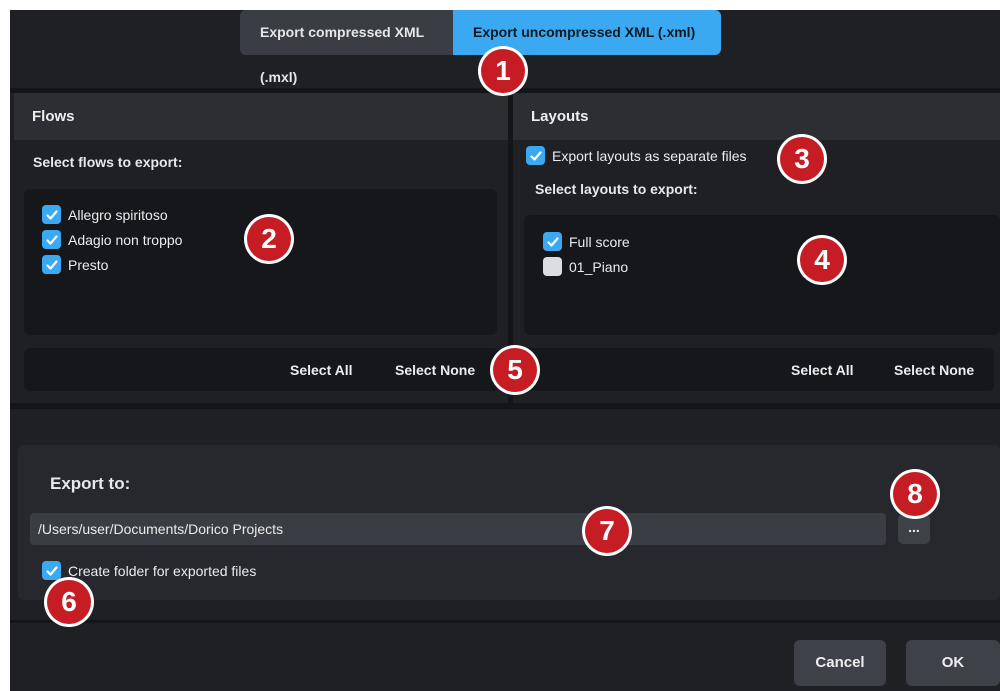 This screenshot has height=691, width=1000. Describe the element at coordinates (346, 47) in the screenshot. I see `tab-export-compressed-xml: Export compressed XML (.mxl)` at that location.